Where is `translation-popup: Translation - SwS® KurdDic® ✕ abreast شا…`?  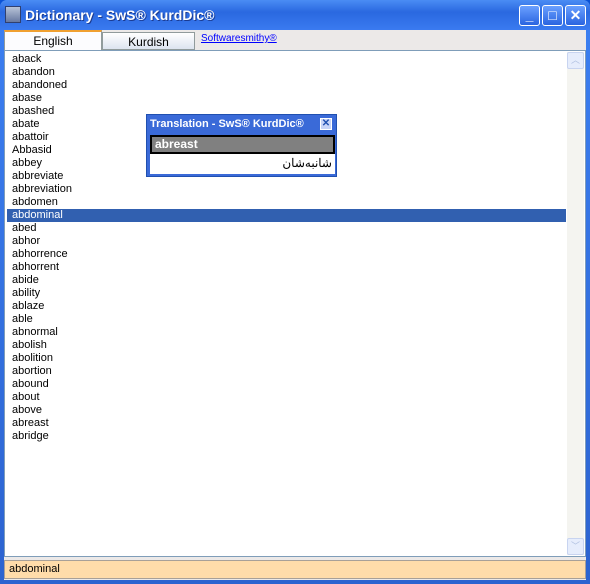 translation-popup: Translation - SwS® KurdDic® ✕ abreast شا… is located at coordinates (241, 145).